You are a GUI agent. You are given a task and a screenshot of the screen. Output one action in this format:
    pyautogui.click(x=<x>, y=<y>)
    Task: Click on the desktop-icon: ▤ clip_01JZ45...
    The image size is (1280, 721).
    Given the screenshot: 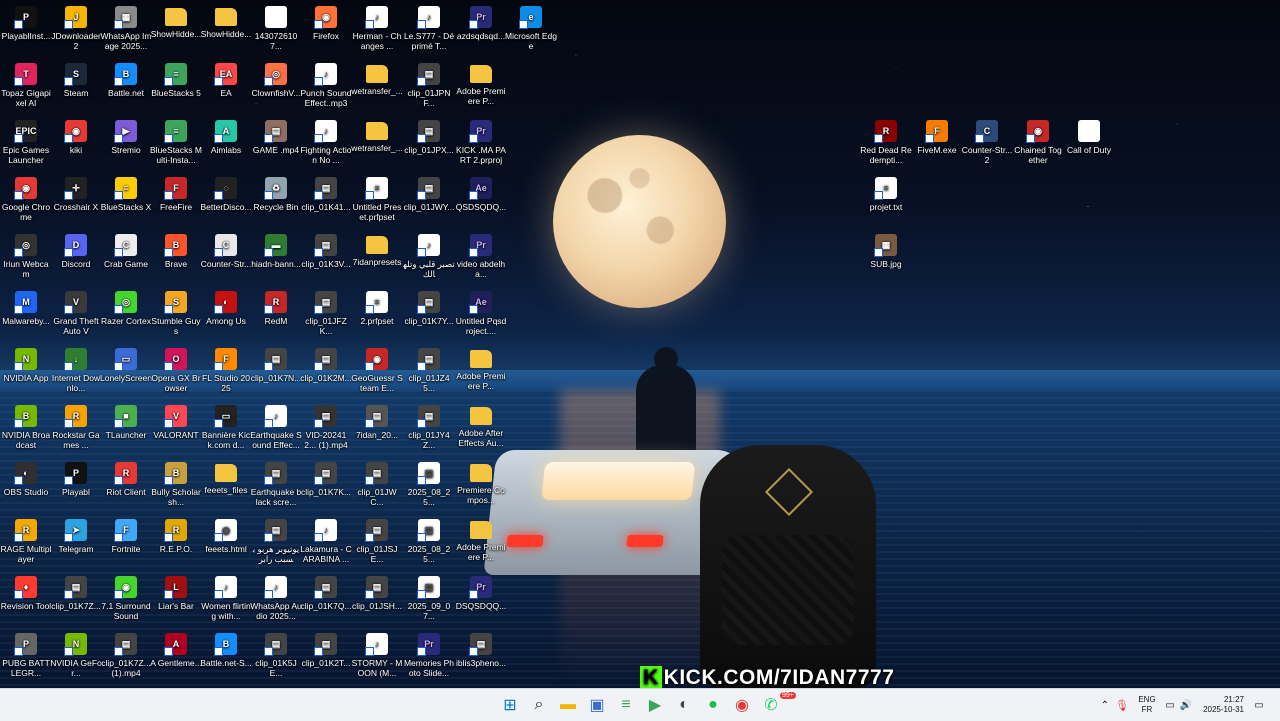 What is the action you would take?
    pyautogui.click(x=429, y=367)
    